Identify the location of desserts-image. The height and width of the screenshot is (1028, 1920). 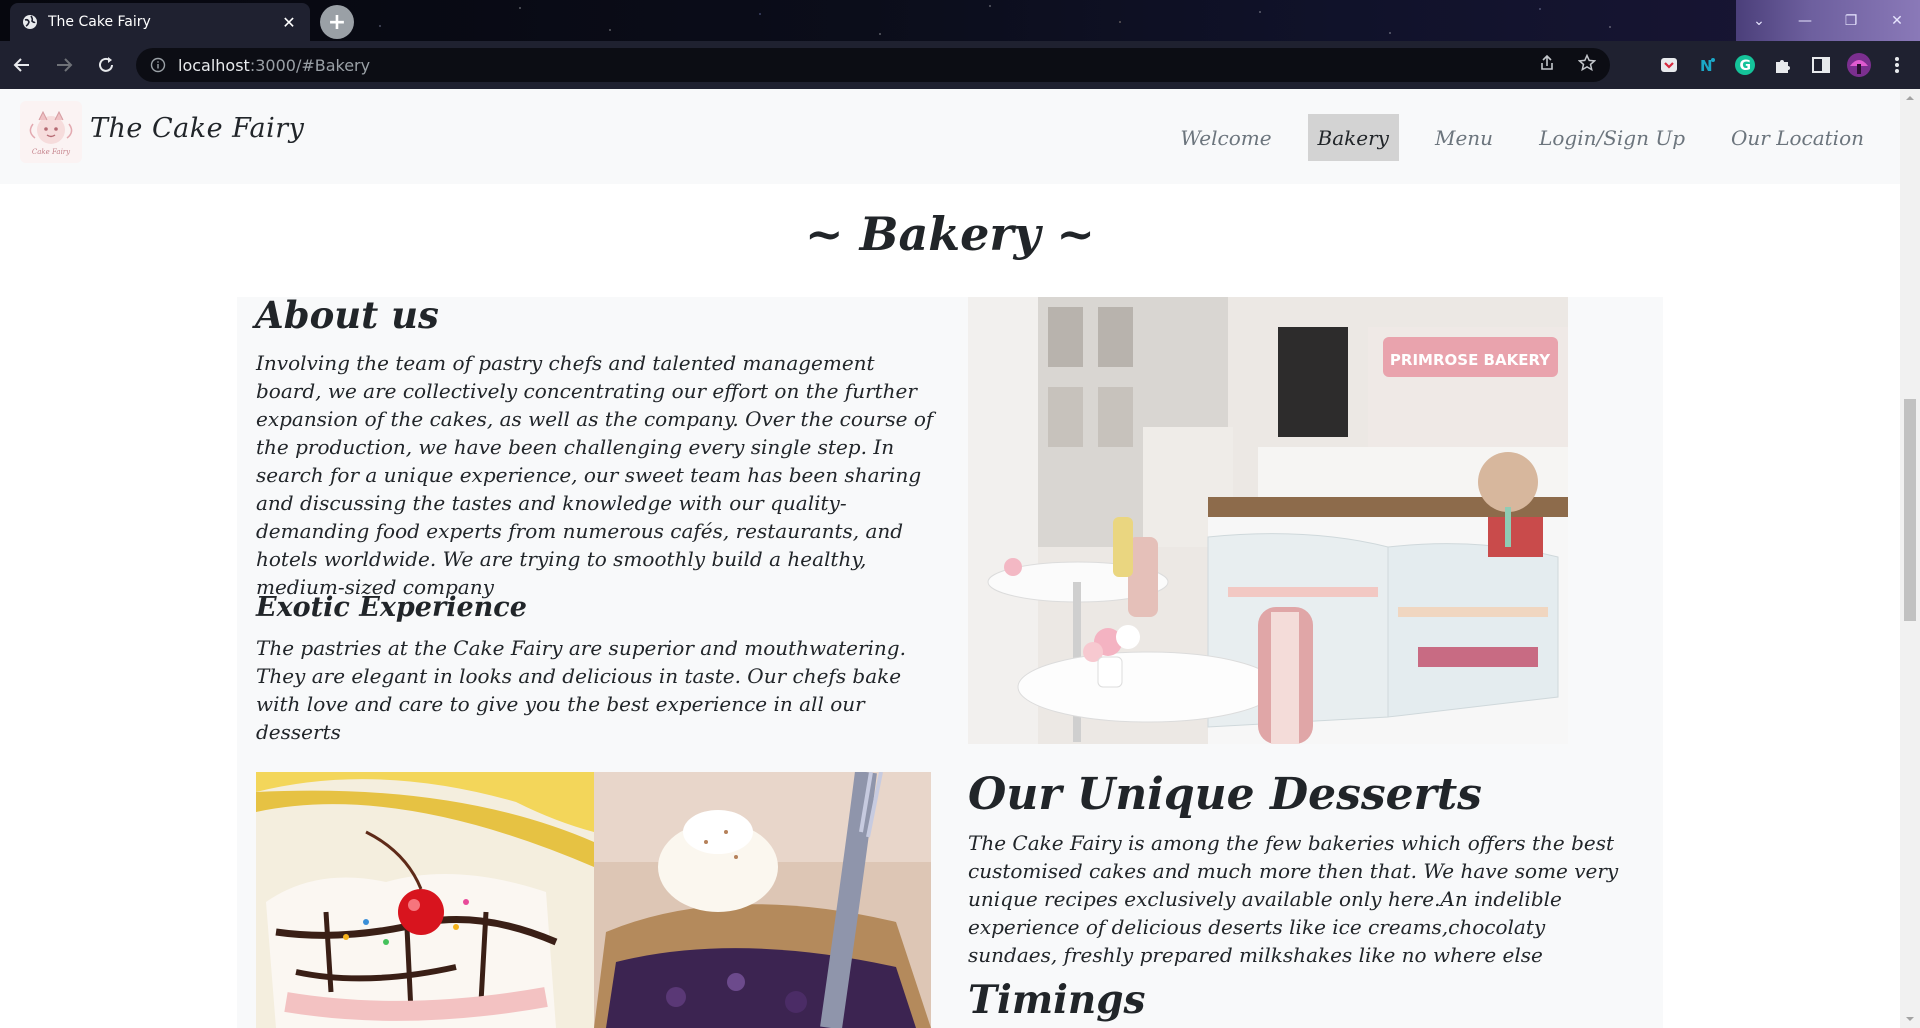
(593, 900).